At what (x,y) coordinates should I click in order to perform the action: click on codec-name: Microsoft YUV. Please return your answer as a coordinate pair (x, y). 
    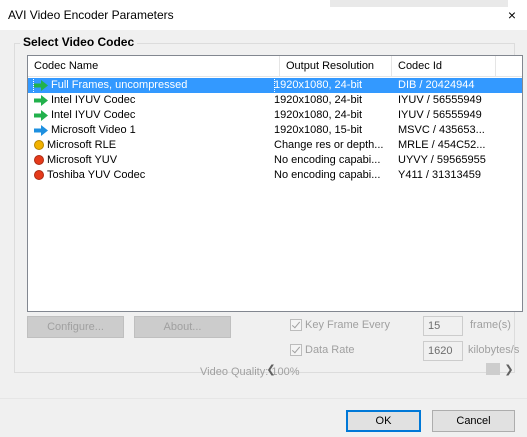
    Looking at the image, I should click on (82, 160).